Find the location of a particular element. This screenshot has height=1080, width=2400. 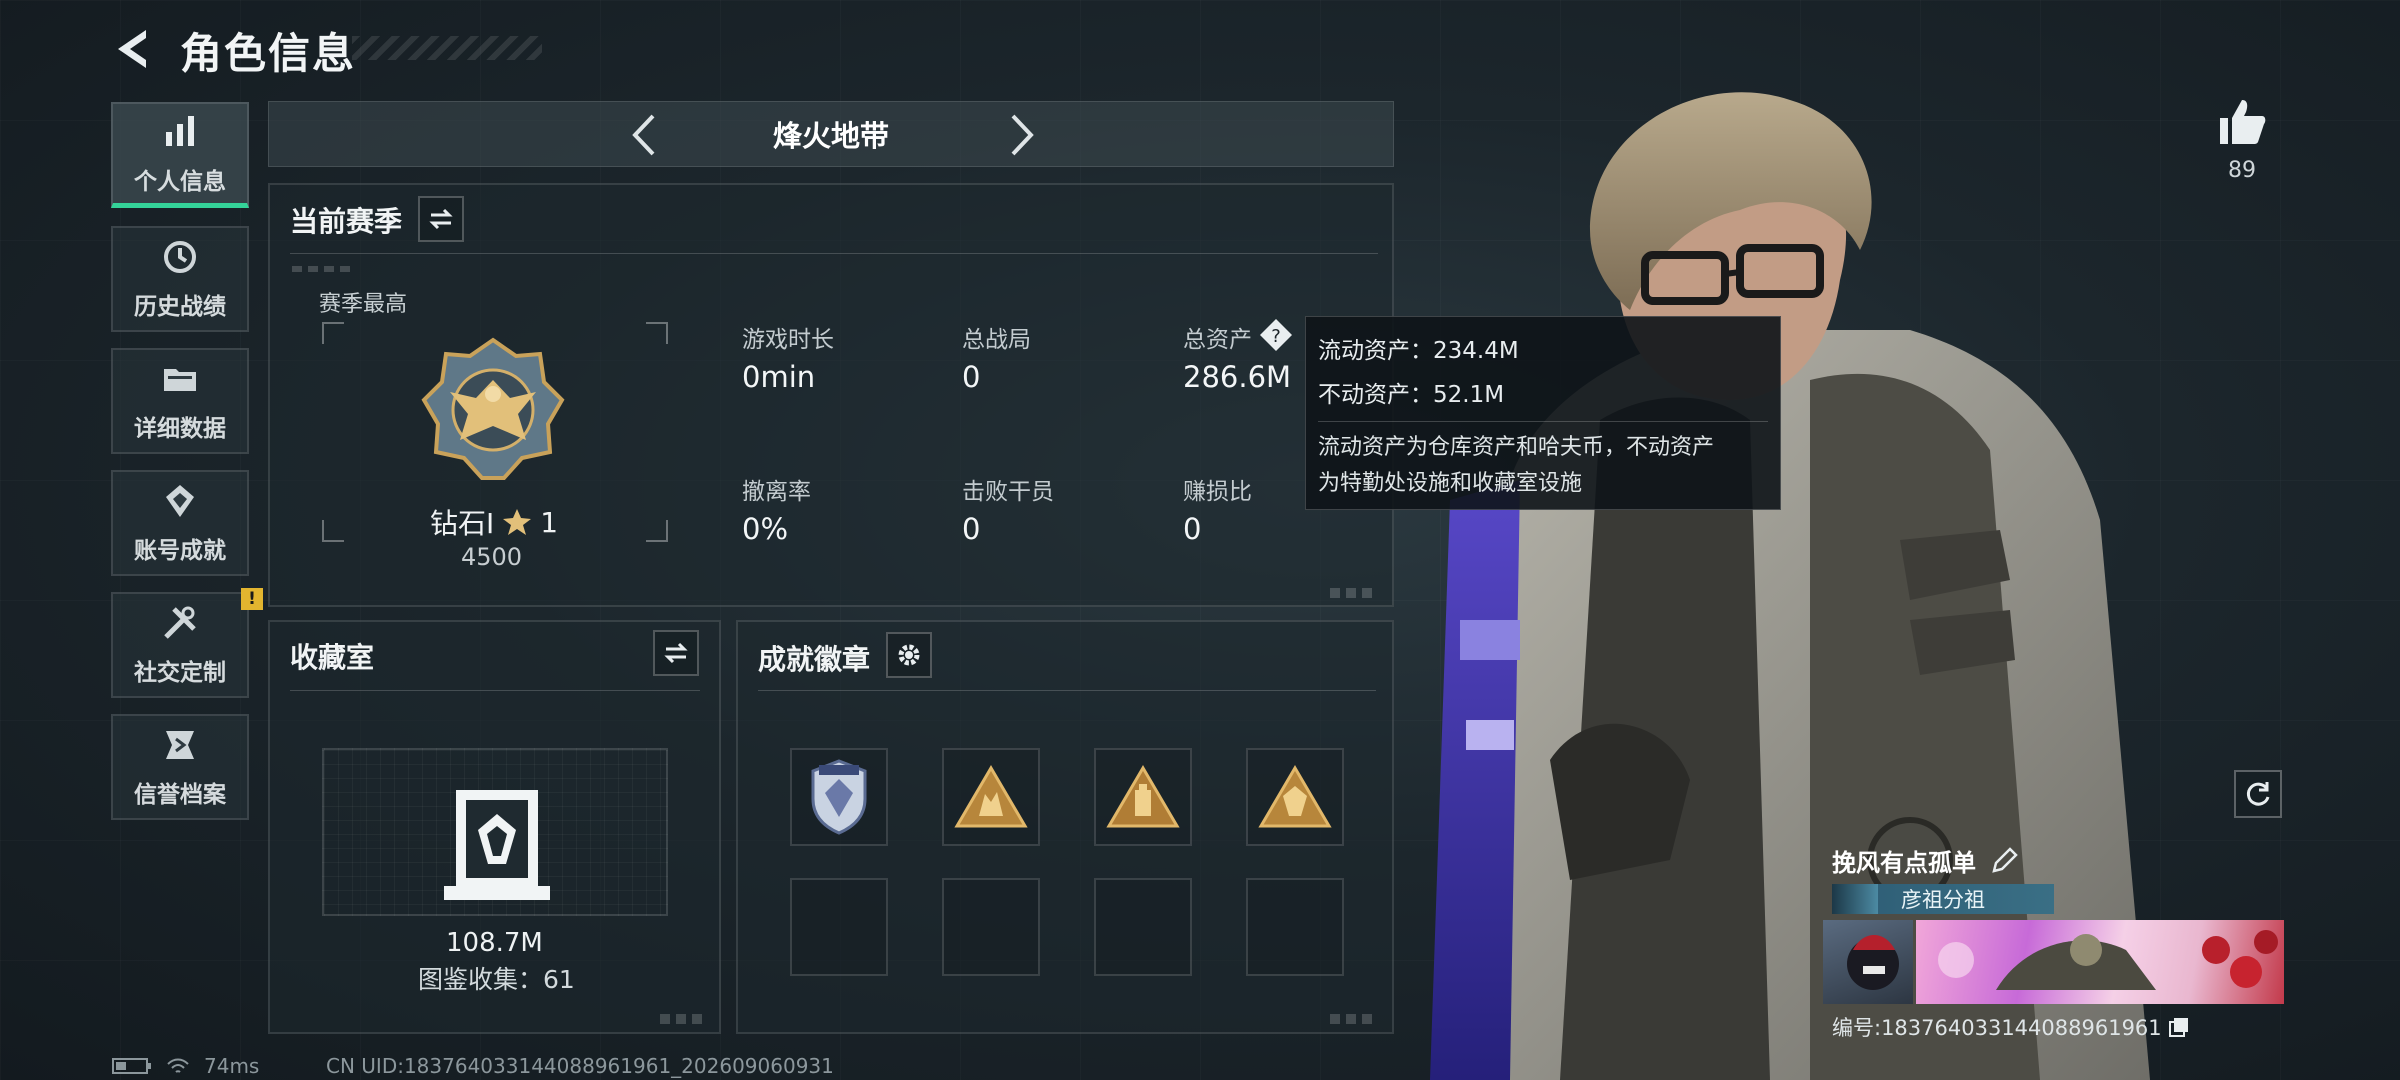

sidebar-item-label: 账号成就 is located at coordinates (180, 551).